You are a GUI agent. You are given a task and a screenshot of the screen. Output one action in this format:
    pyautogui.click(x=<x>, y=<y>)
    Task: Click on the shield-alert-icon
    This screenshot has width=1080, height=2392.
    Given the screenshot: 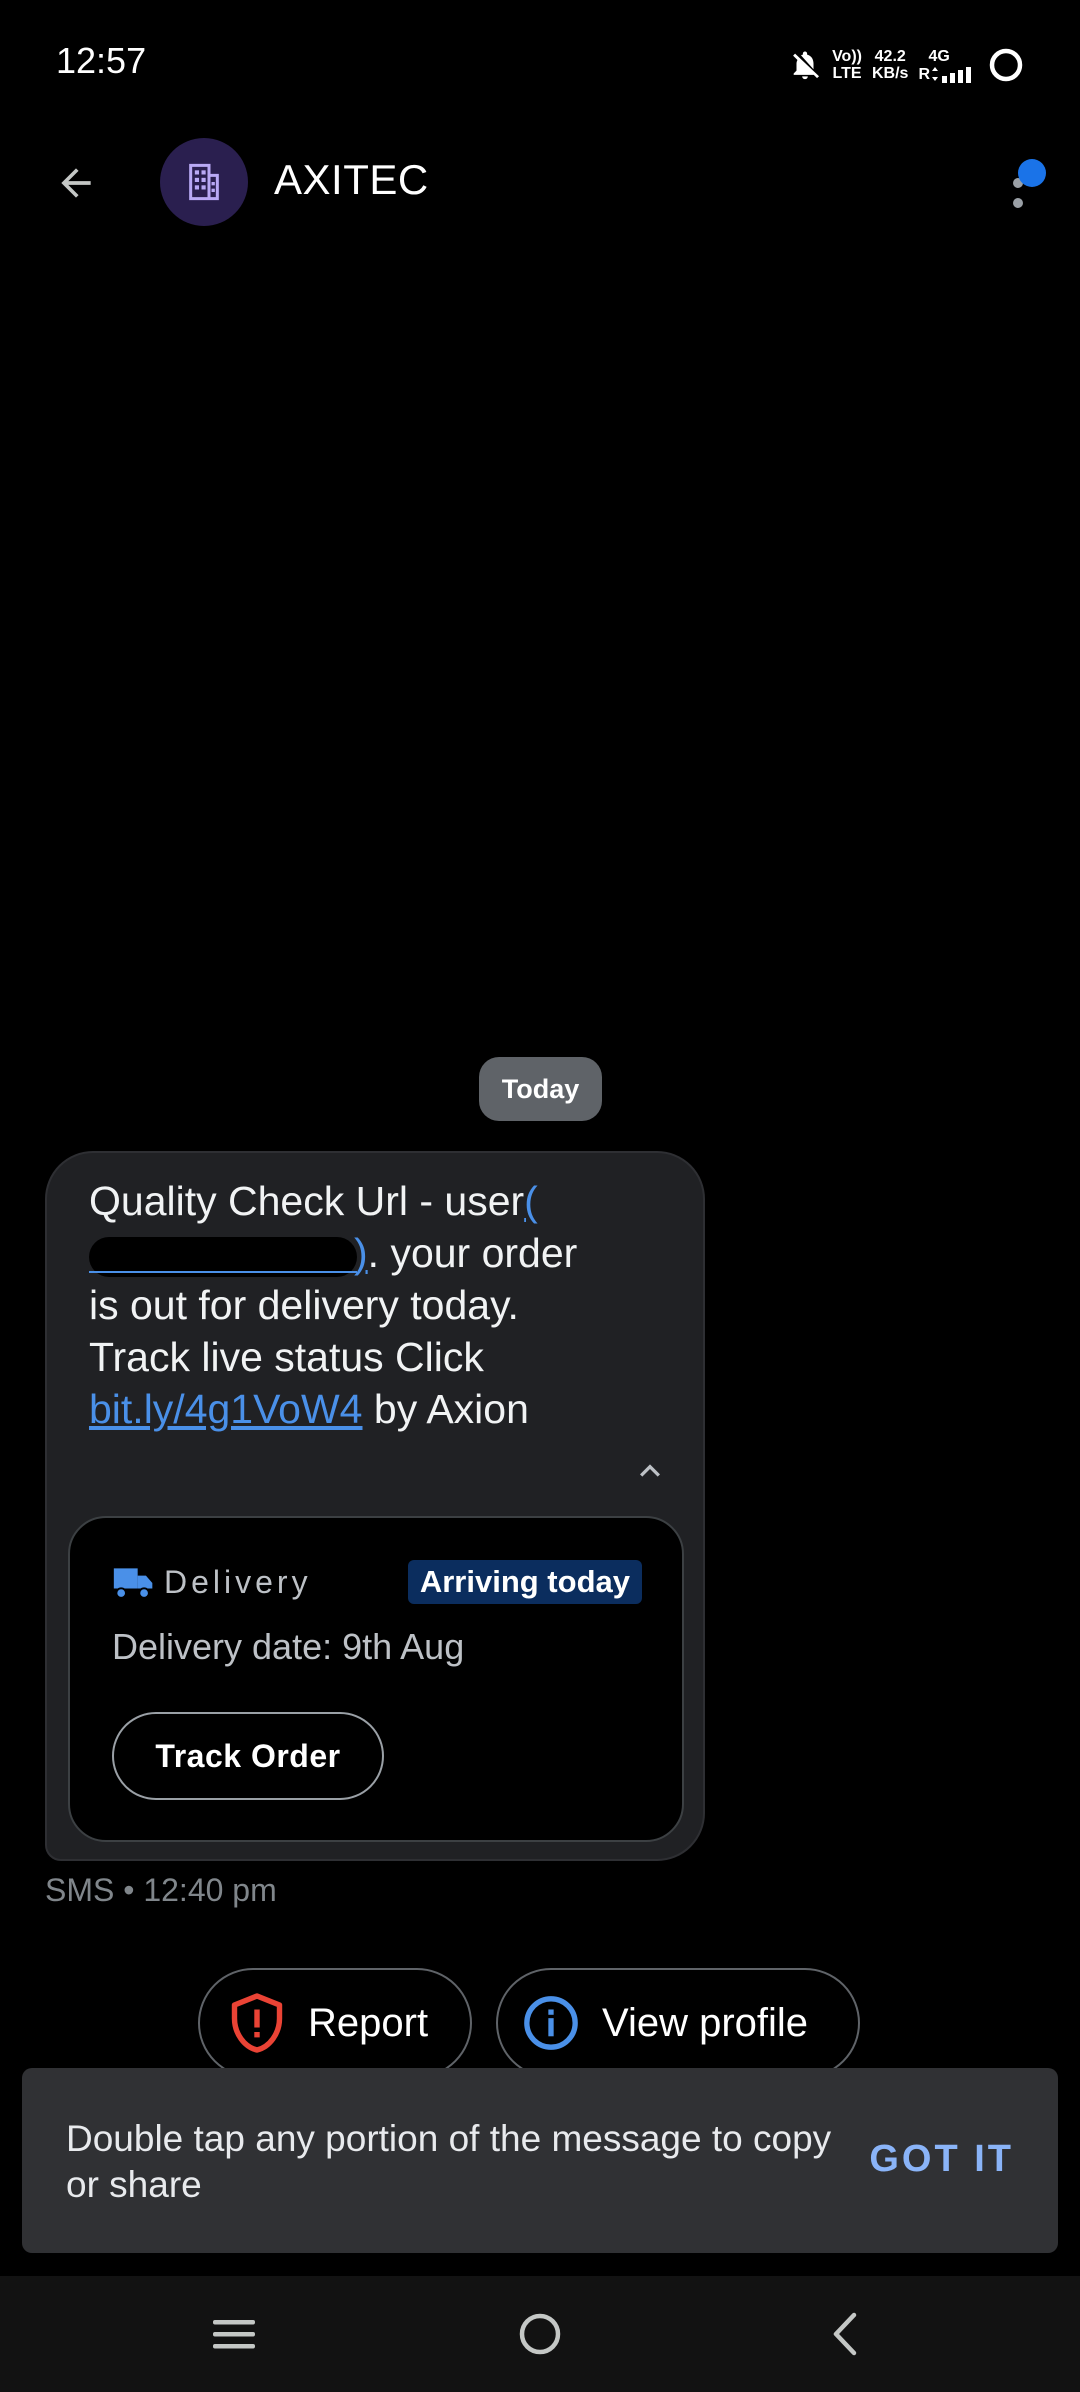 What is the action you would take?
    pyautogui.click(x=257, y=2023)
    